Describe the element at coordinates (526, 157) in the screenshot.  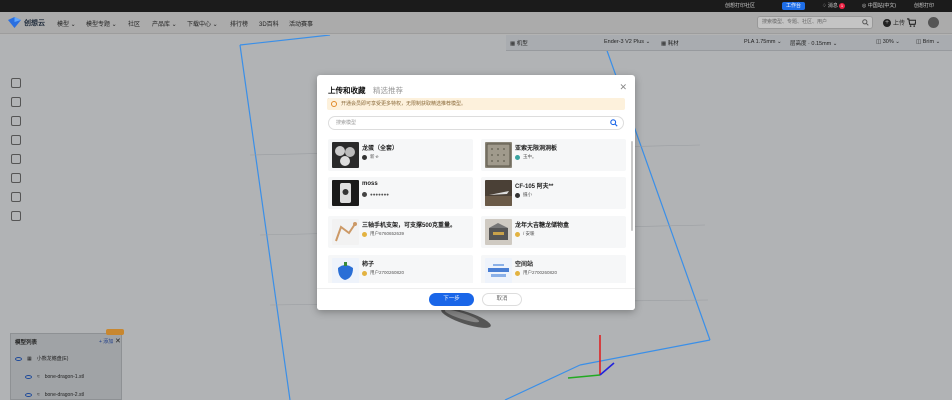
I see `model-author: 玉中。` at that location.